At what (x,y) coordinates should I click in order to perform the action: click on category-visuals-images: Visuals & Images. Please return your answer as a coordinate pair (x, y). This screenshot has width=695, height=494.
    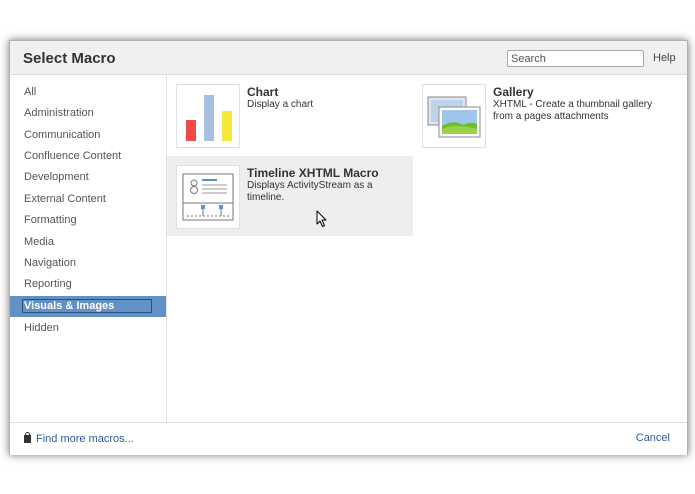
    Looking at the image, I should click on (88, 306).